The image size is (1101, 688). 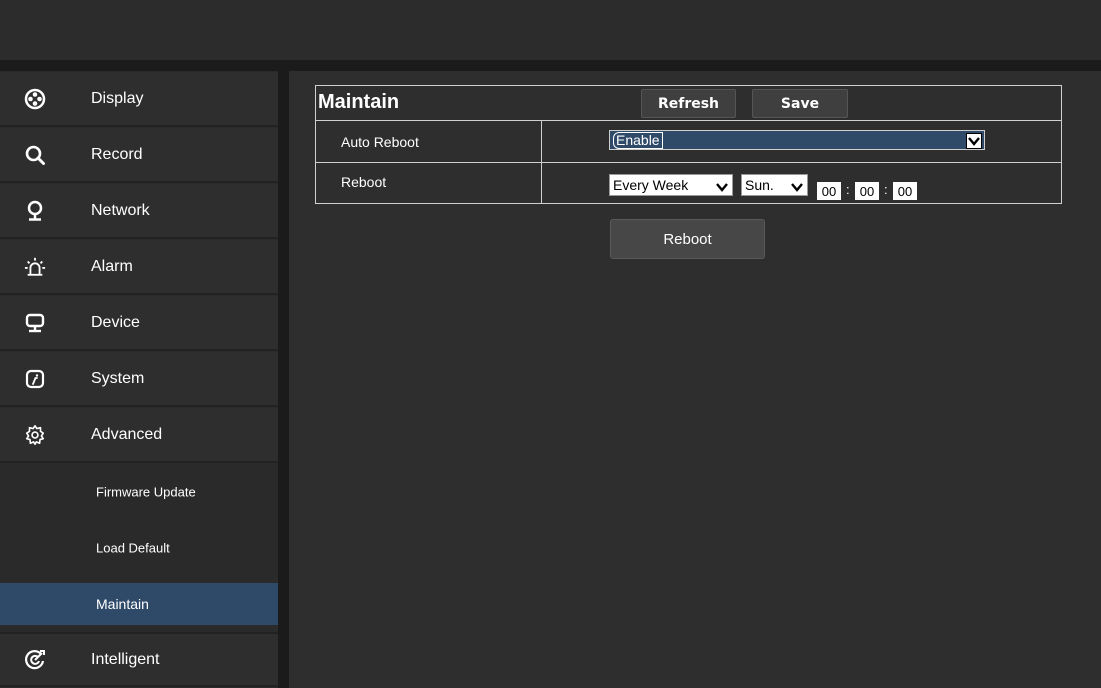 What do you see at coordinates (133, 548) in the screenshot?
I see `sidebar-subitem-label: Load Default` at bounding box center [133, 548].